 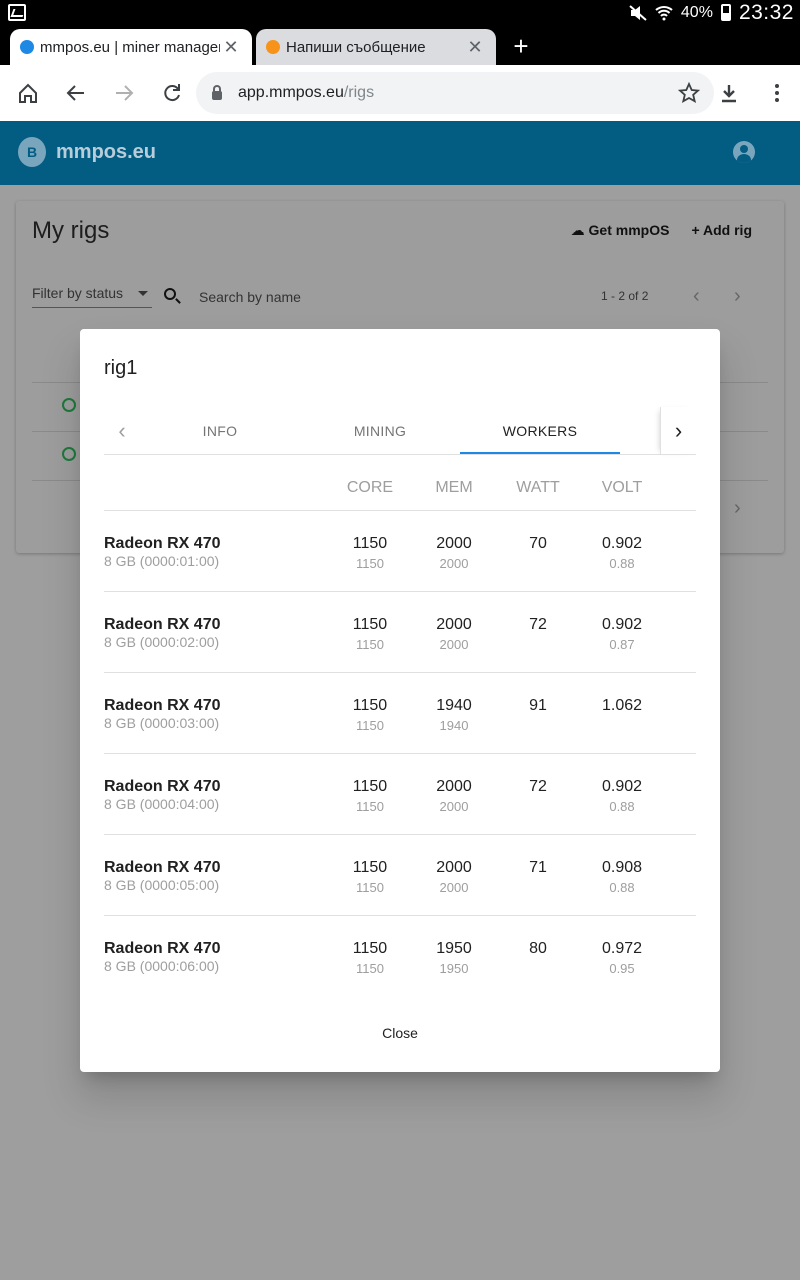 I want to click on url-domain: app.mmpos.eu, so click(x=291, y=92).